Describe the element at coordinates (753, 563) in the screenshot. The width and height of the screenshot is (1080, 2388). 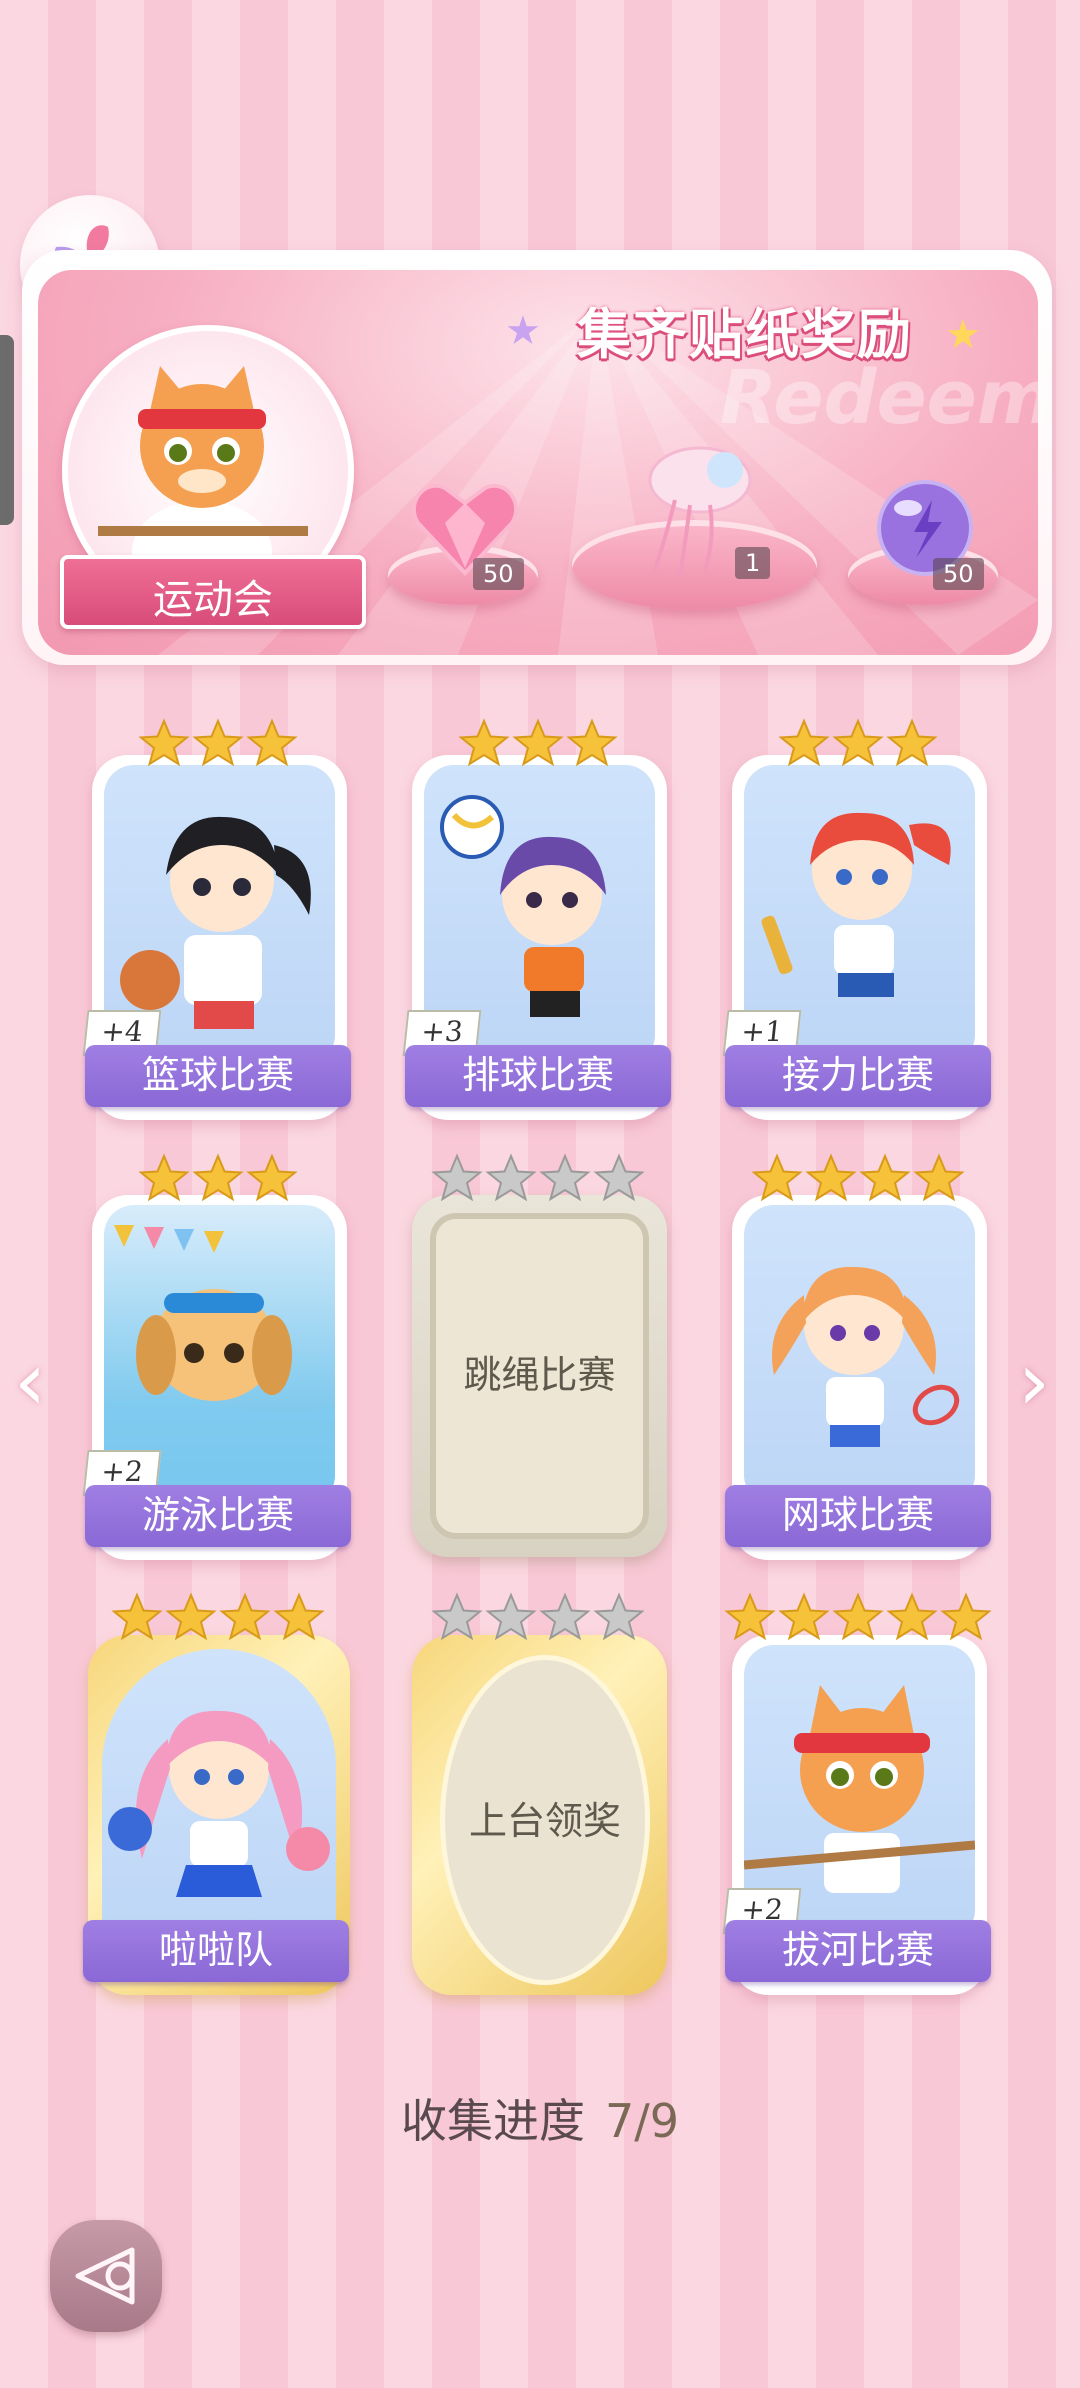
I see `reward-quantity: 1` at that location.